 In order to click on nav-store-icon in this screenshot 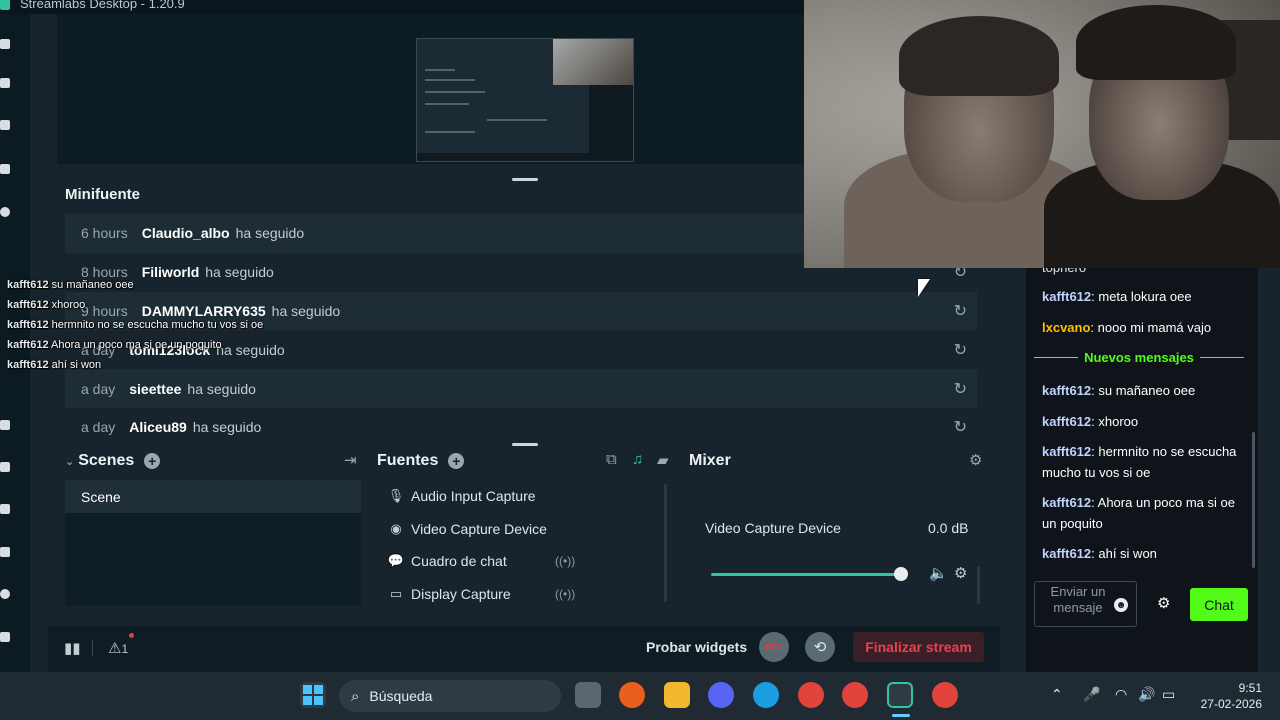, I will do `click(5, 125)`.